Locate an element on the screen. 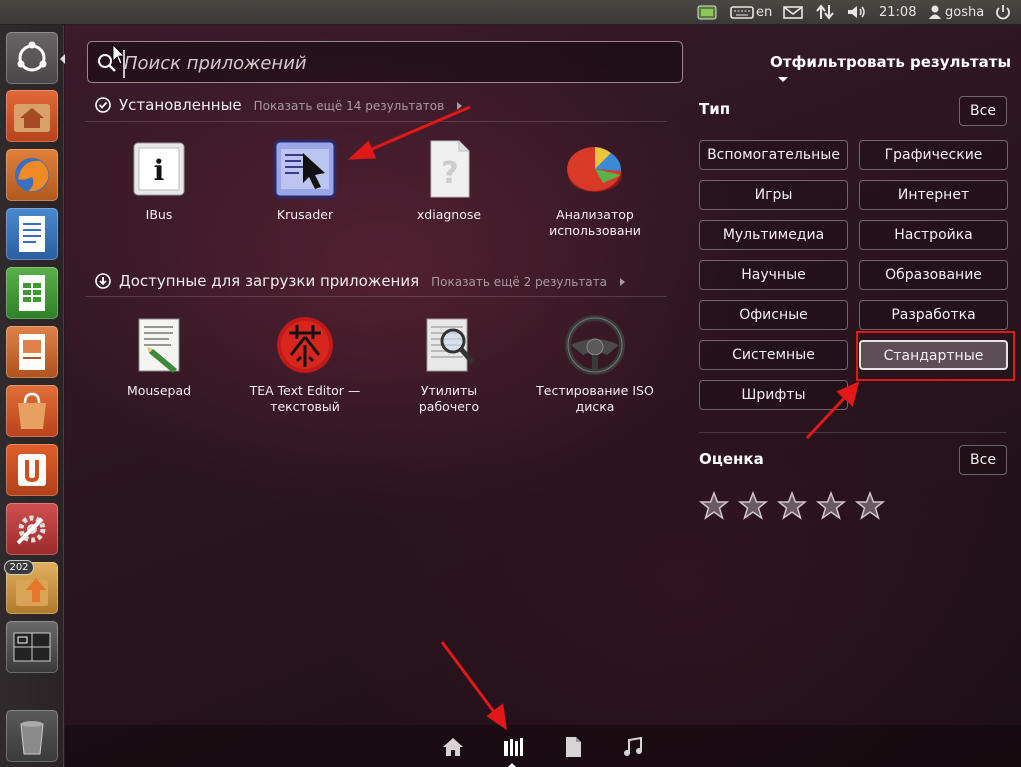  user-name: gosha is located at coordinates (964, 13).